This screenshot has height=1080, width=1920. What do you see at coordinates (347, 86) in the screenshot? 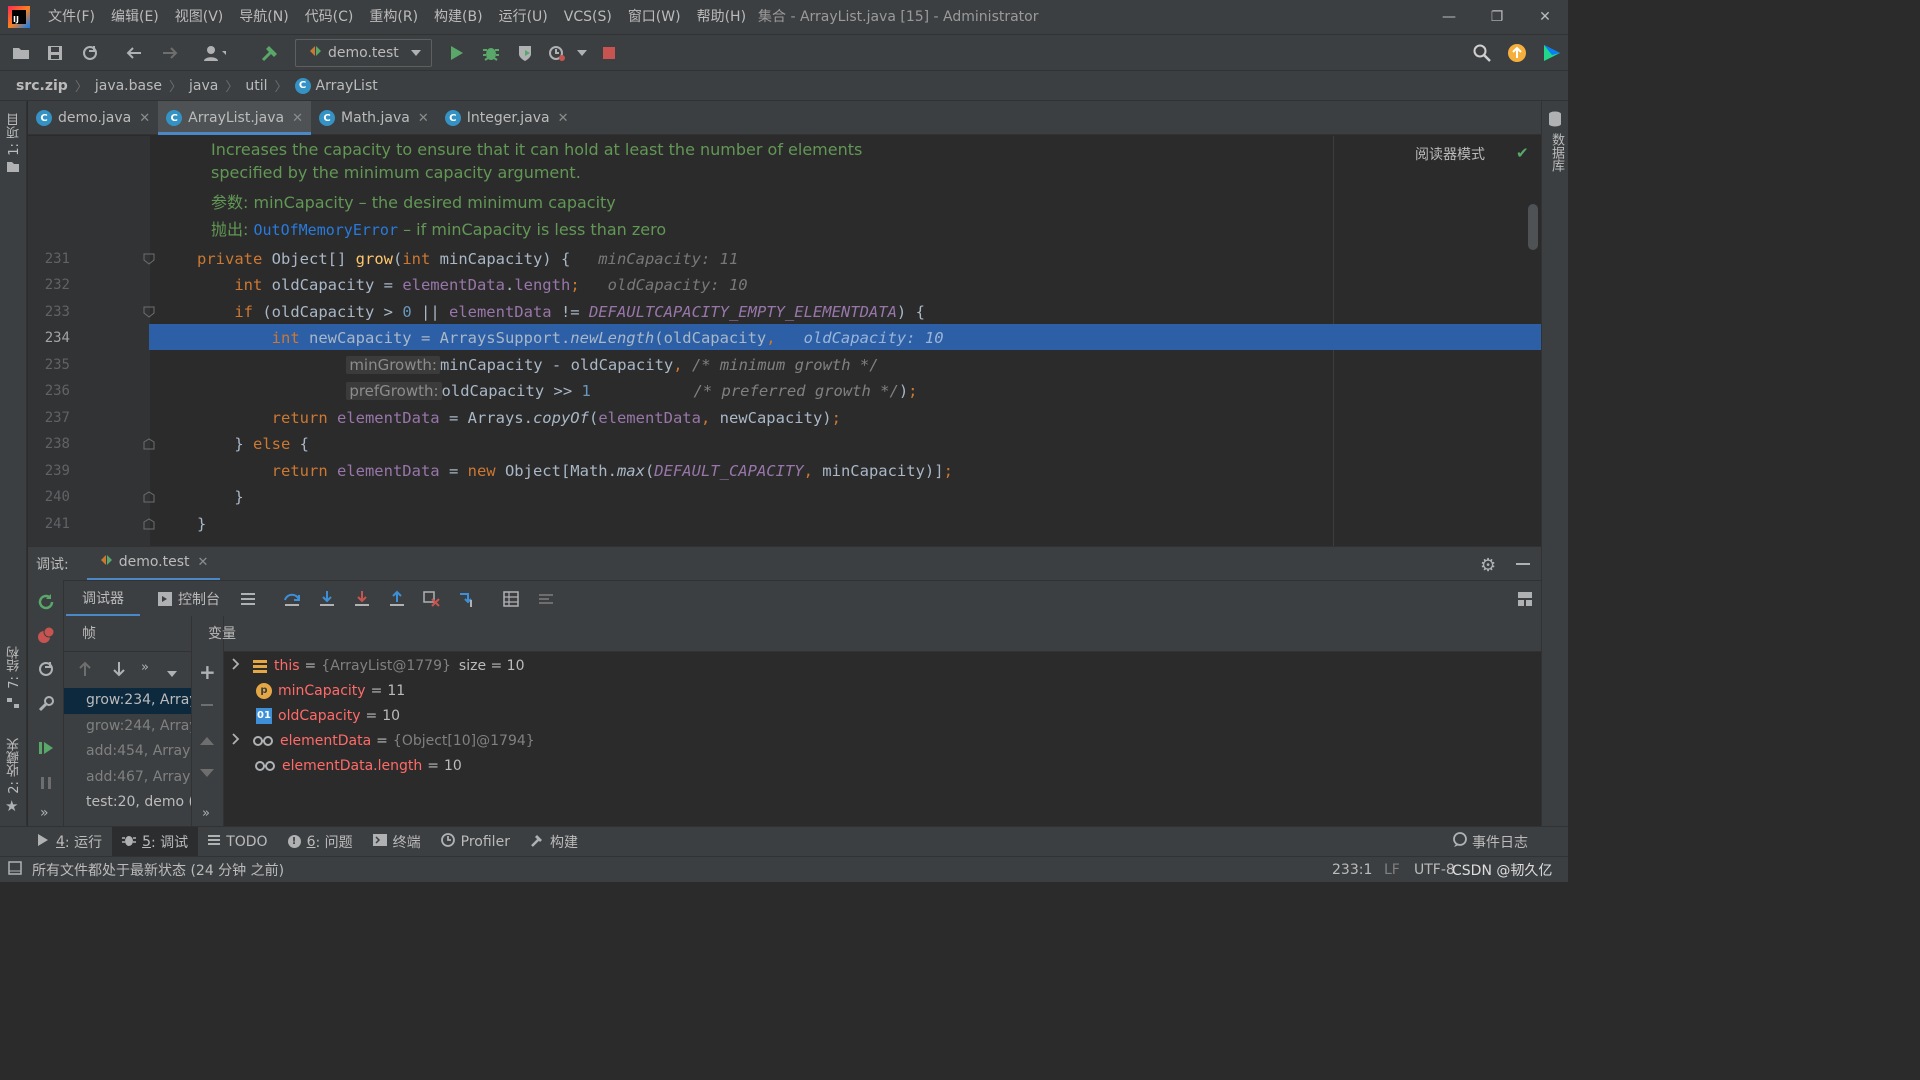
I see `breadcrumb-arraylist: ArrayList` at bounding box center [347, 86].